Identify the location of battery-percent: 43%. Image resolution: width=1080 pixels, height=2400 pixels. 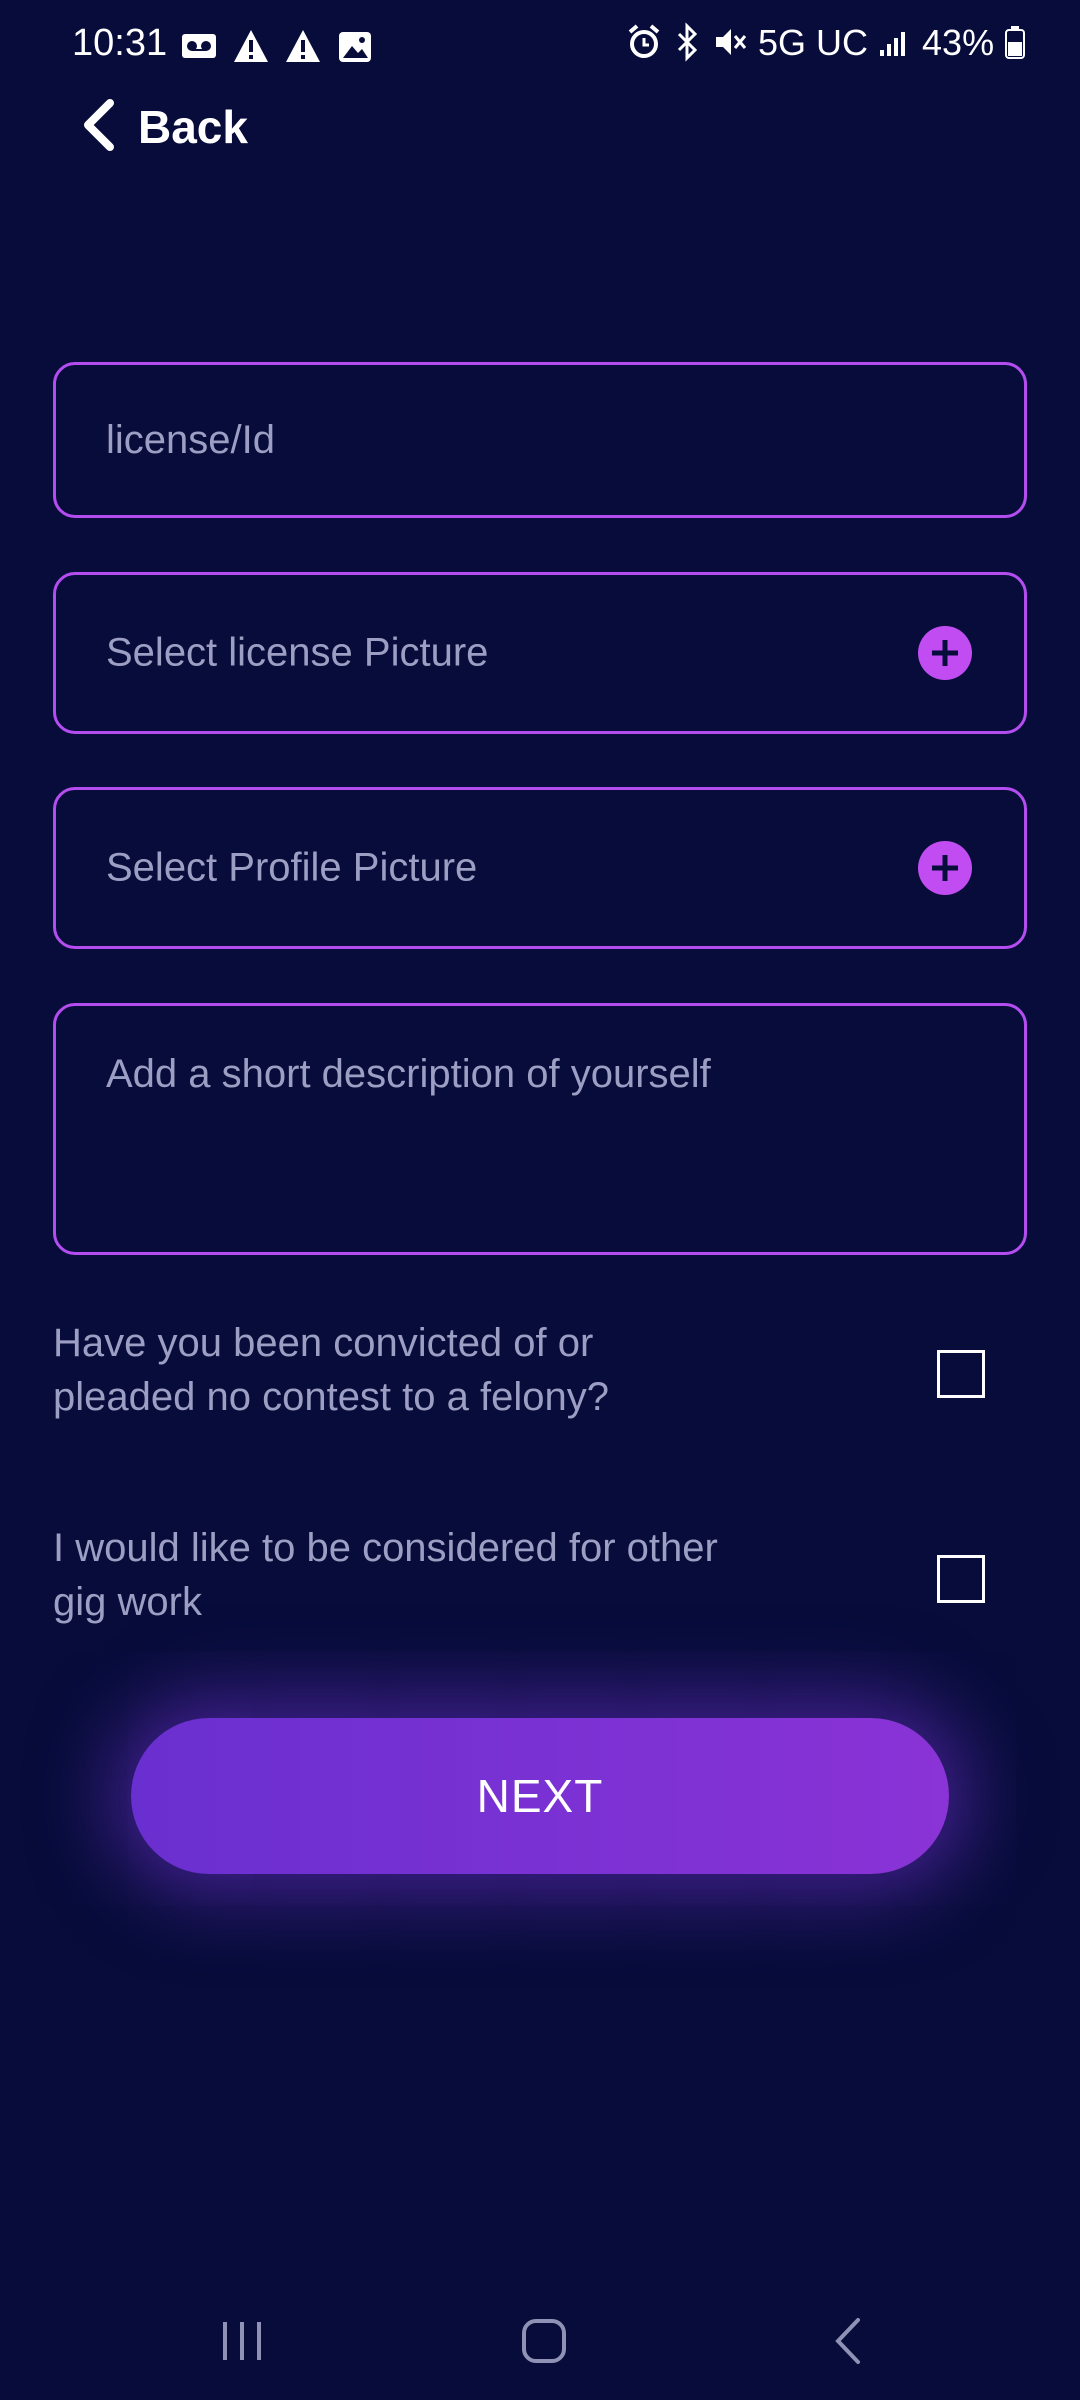
(958, 42).